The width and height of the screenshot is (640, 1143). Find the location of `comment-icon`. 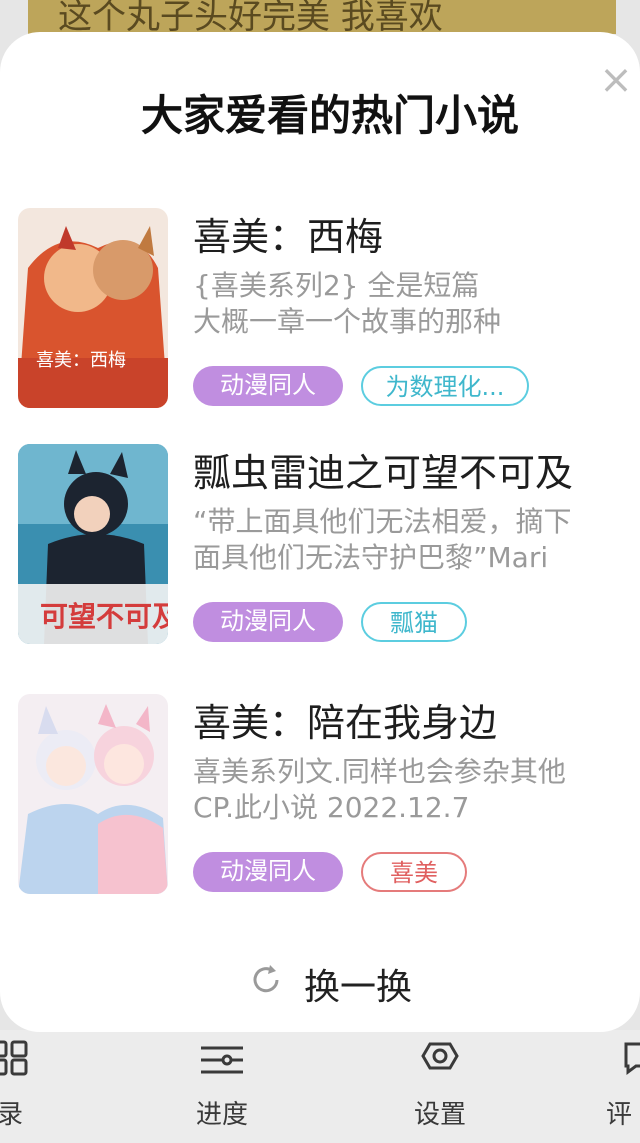

comment-icon is located at coordinates (630, 1061).